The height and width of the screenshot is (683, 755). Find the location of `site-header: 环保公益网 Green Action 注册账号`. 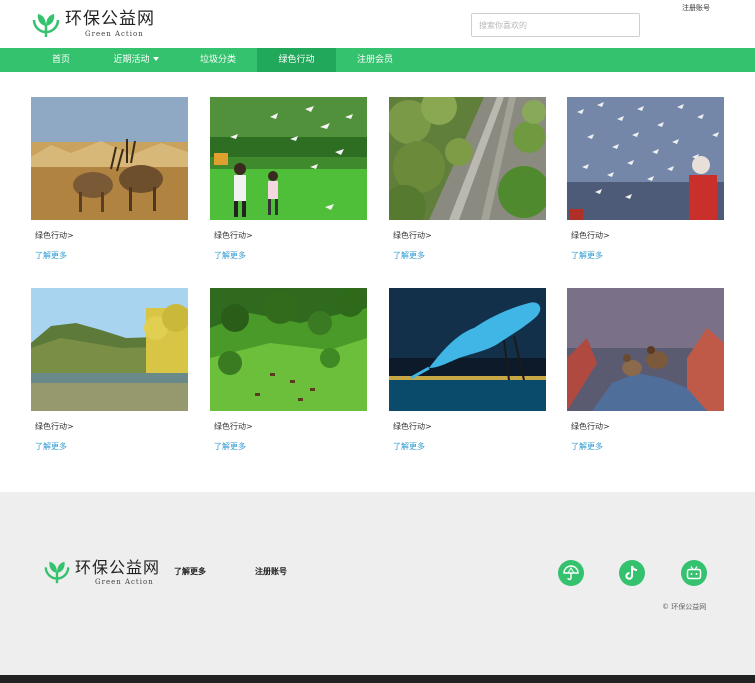

site-header: 环保公益网 Green Action 注册账号 is located at coordinates (377, 24).